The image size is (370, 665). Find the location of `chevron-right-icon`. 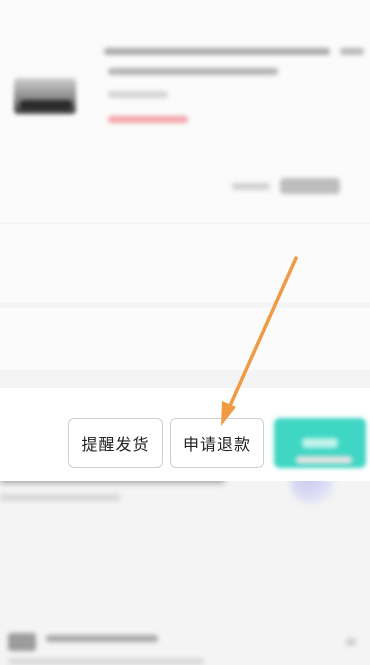

chevron-right-icon is located at coordinates (351, 642).